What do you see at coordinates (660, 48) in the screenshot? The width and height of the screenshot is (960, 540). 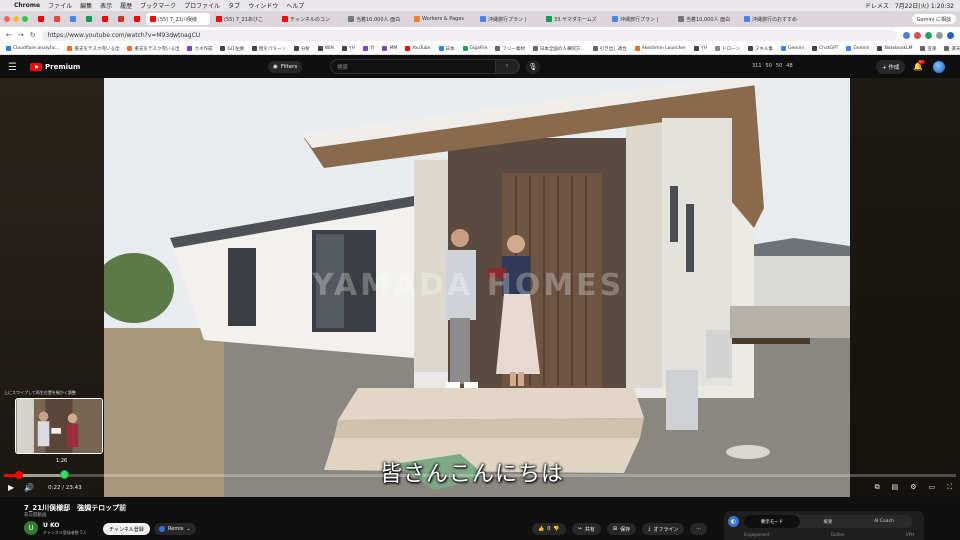 I see `bookmark-item: Akeshmin Launcher` at bounding box center [660, 48].